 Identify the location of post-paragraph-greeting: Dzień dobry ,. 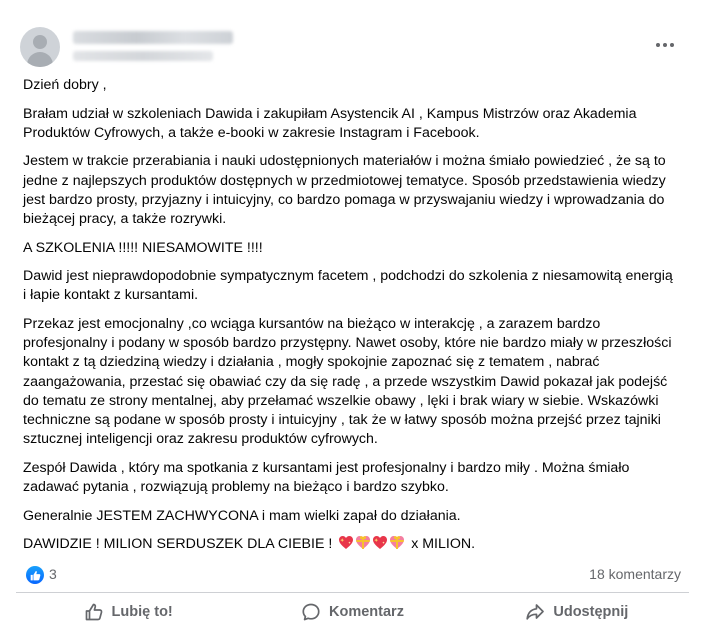
(65, 85).